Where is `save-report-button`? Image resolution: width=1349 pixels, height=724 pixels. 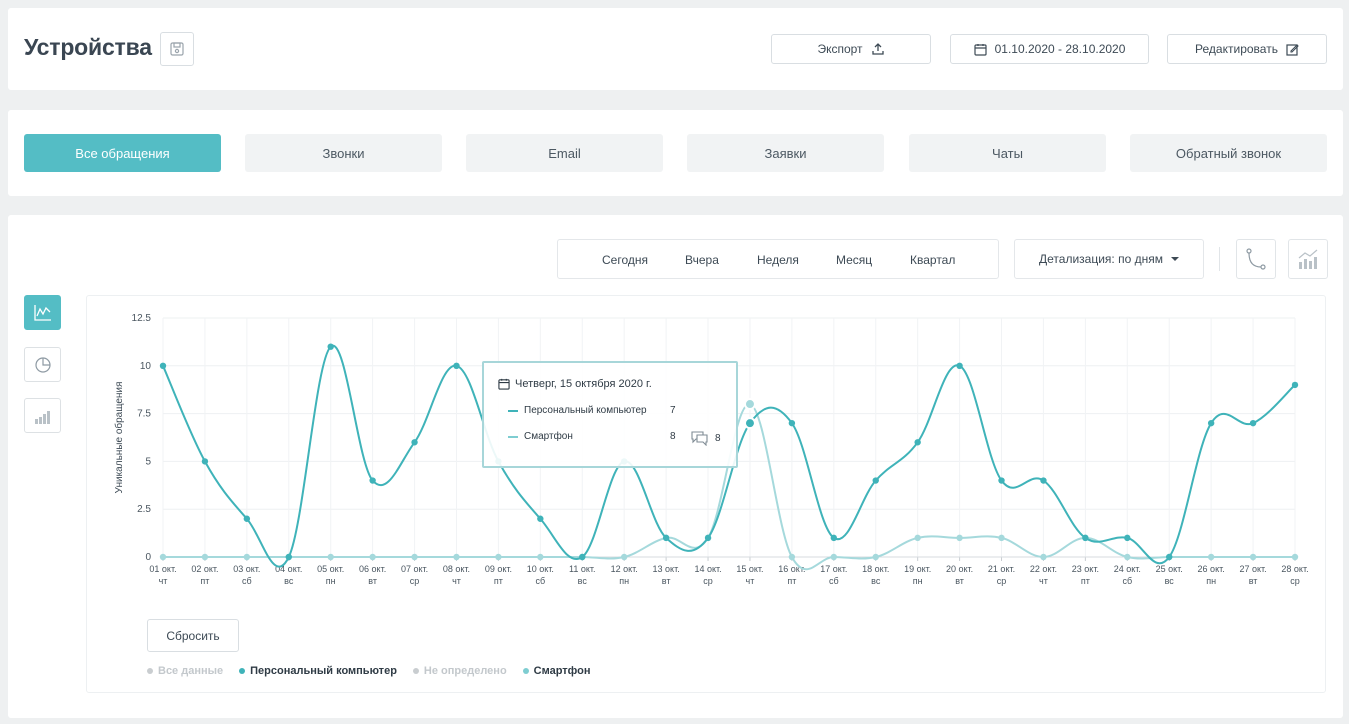
save-report-button is located at coordinates (177, 49).